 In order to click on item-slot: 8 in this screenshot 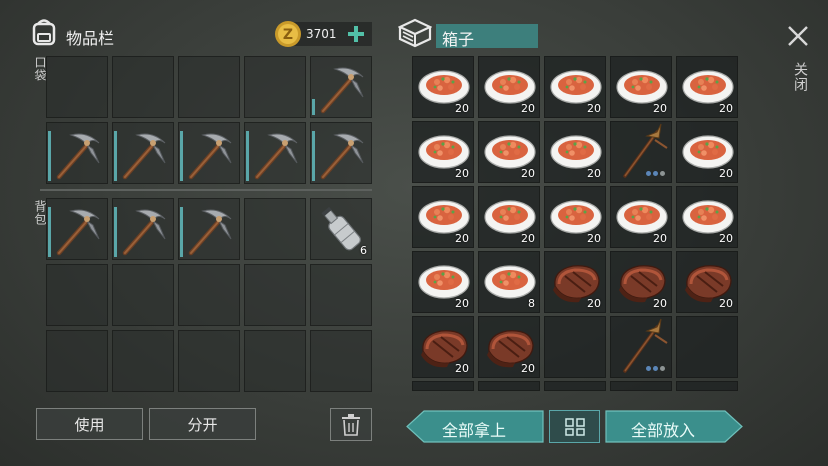, I will do `click(509, 282)`.